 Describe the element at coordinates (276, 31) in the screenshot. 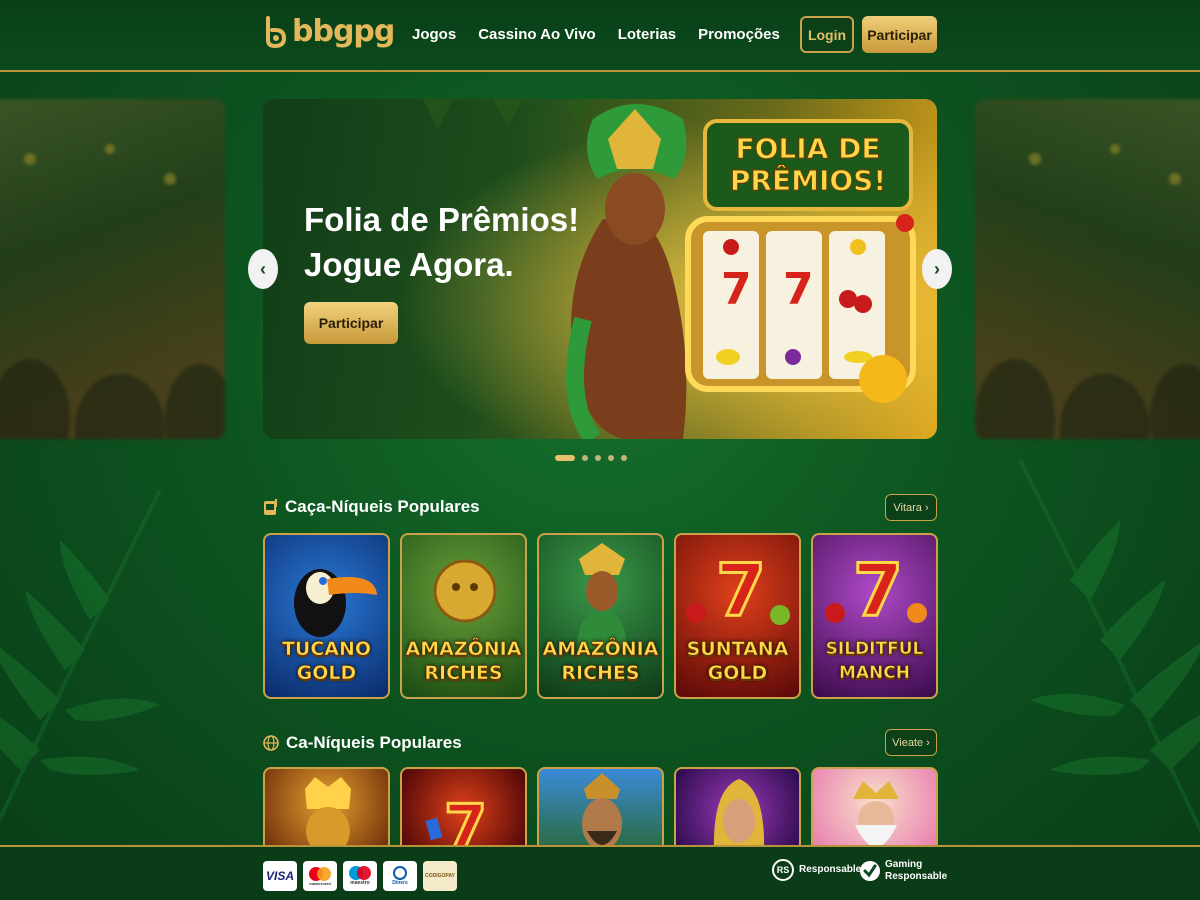

I see `logo-icon` at that location.